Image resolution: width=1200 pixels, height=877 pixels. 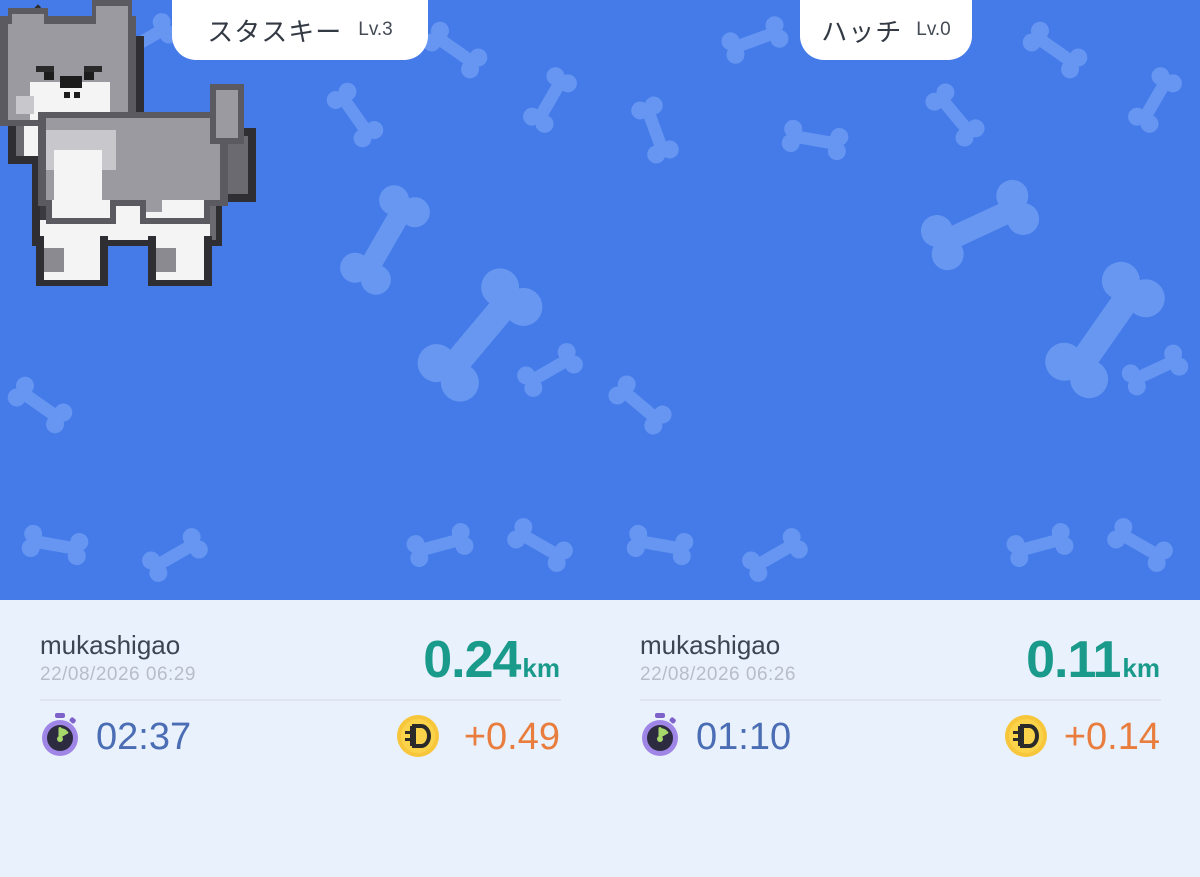 What do you see at coordinates (744, 737) in the screenshot?
I see `walk-duration: 01:10` at bounding box center [744, 737].